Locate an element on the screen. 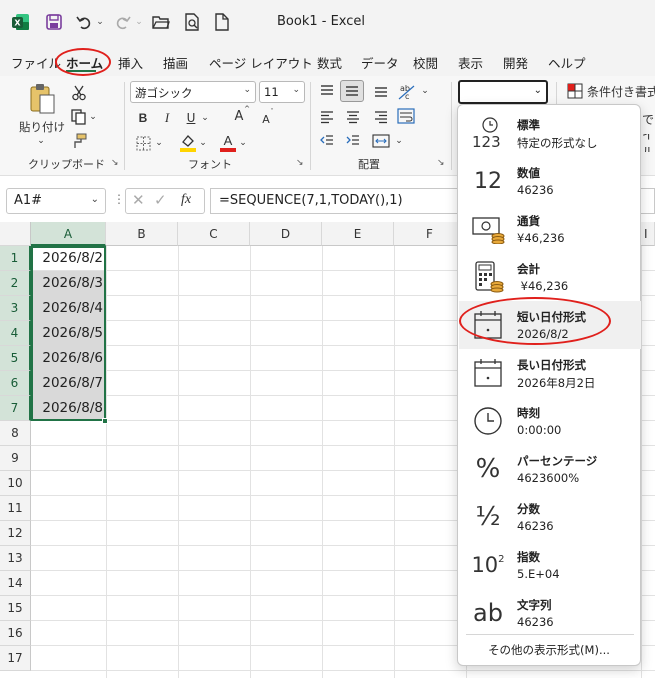 The image size is (655, 678). increase-indent-icon is located at coordinates (353, 141).